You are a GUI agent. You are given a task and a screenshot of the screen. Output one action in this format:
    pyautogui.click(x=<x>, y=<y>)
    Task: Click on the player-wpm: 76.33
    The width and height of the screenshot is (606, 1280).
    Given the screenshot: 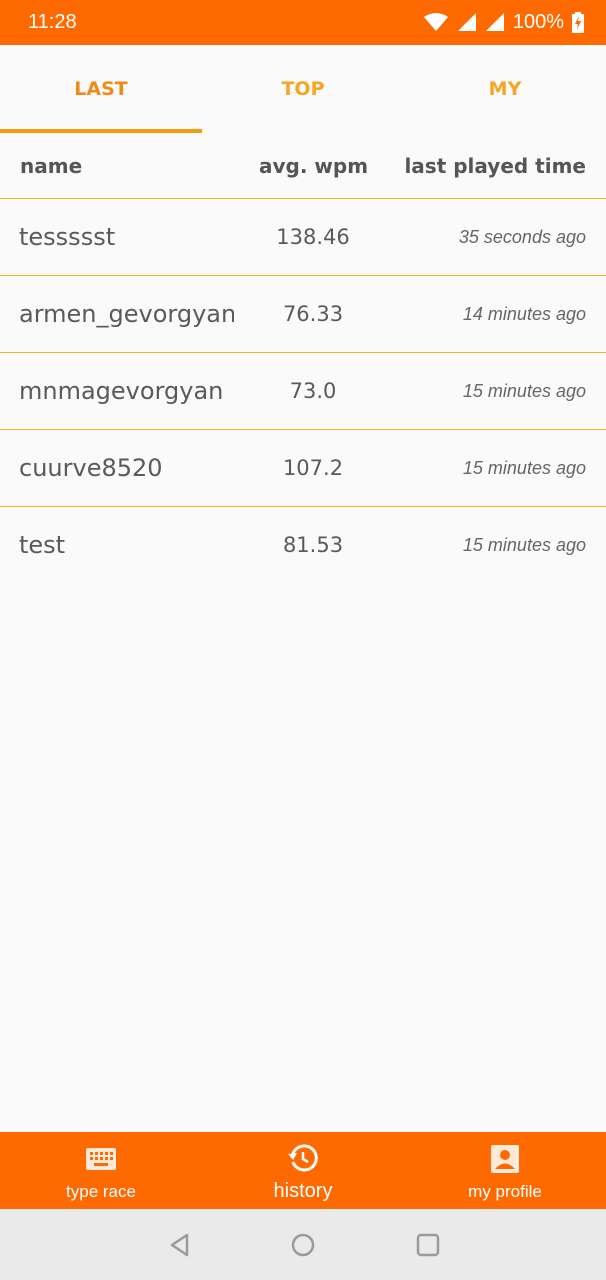 What is the action you would take?
    pyautogui.click(x=313, y=314)
    